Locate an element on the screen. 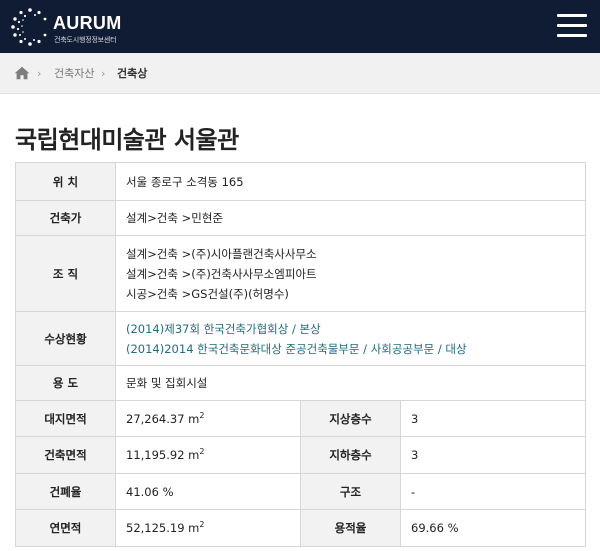 This screenshot has height=551, width=600. location-label: 위 치 is located at coordinates (65, 181).